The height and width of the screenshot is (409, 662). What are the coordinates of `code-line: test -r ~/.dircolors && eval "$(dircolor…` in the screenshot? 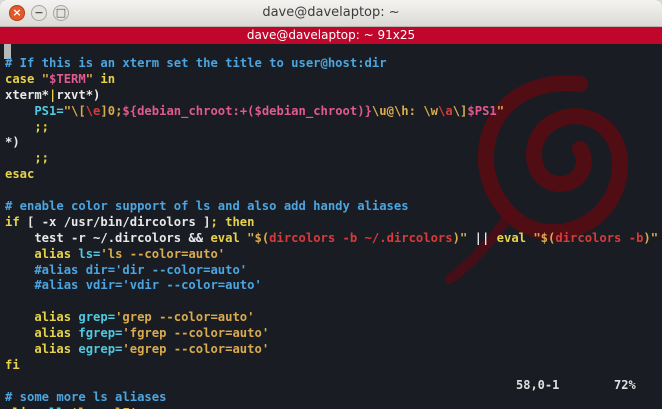 It's located at (331, 239).